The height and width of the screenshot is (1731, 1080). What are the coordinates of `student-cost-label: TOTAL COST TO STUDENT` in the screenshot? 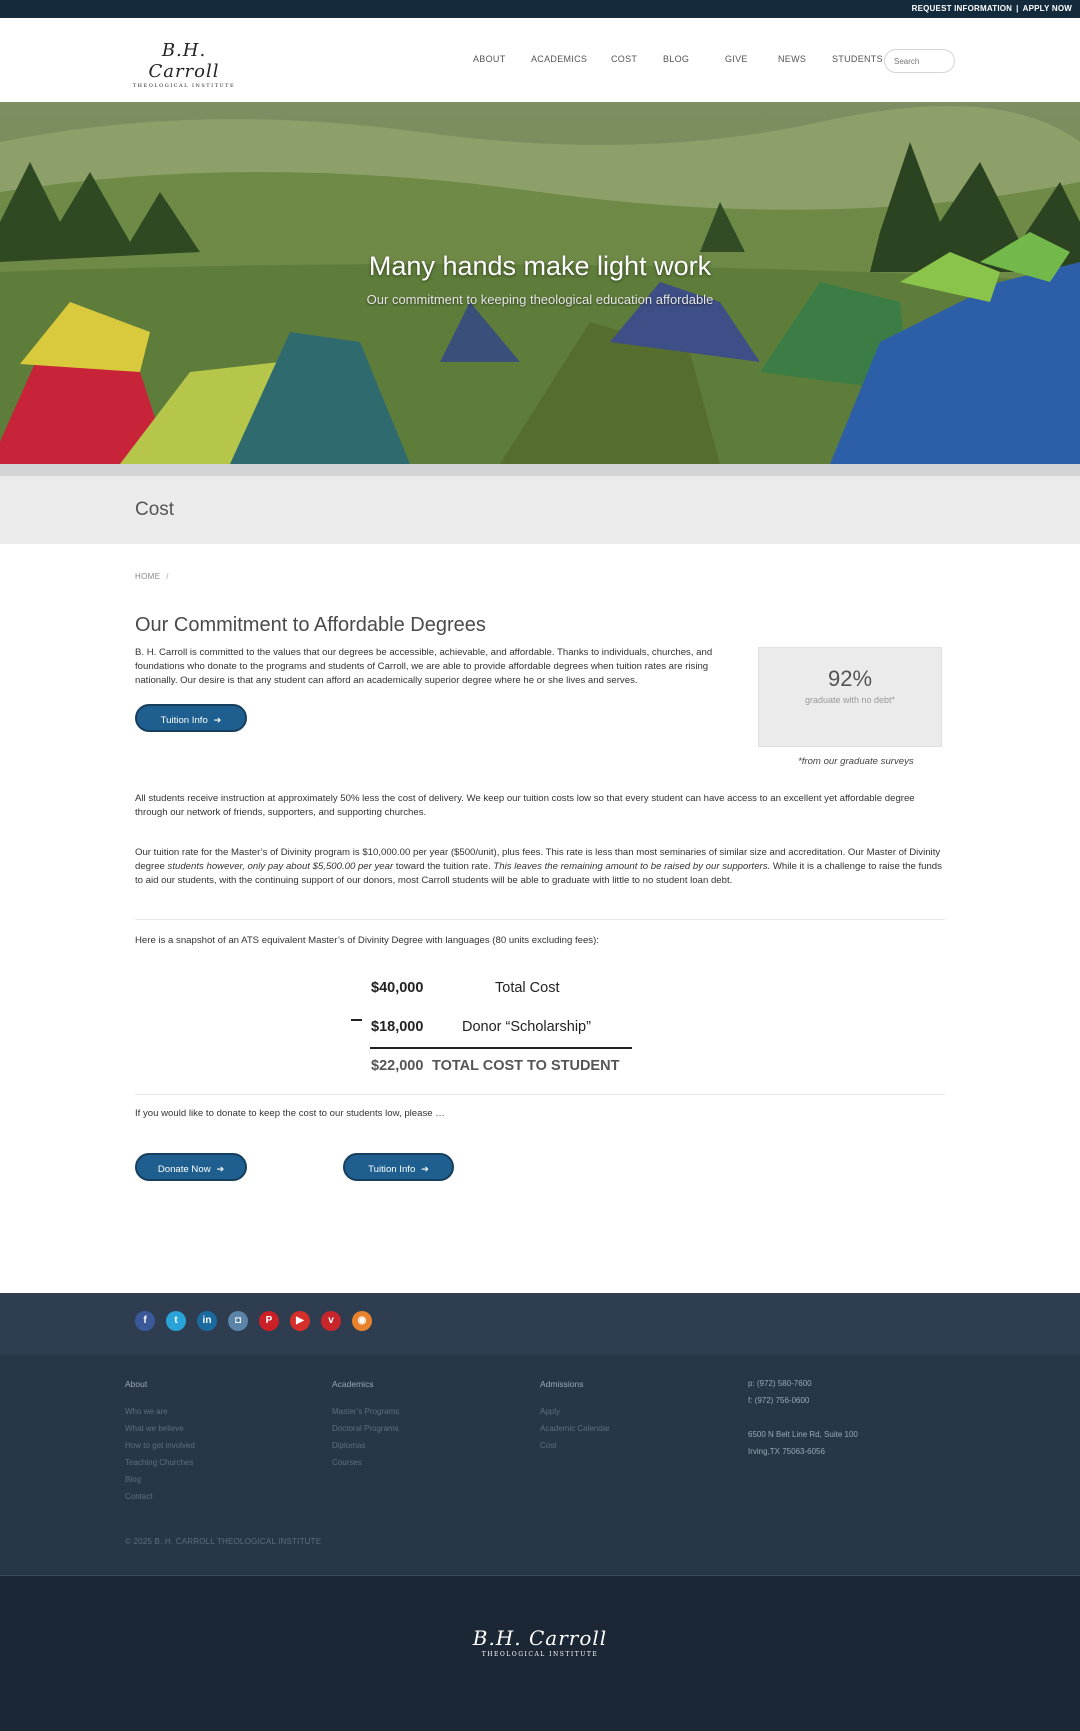 It's located at (526, 1066).